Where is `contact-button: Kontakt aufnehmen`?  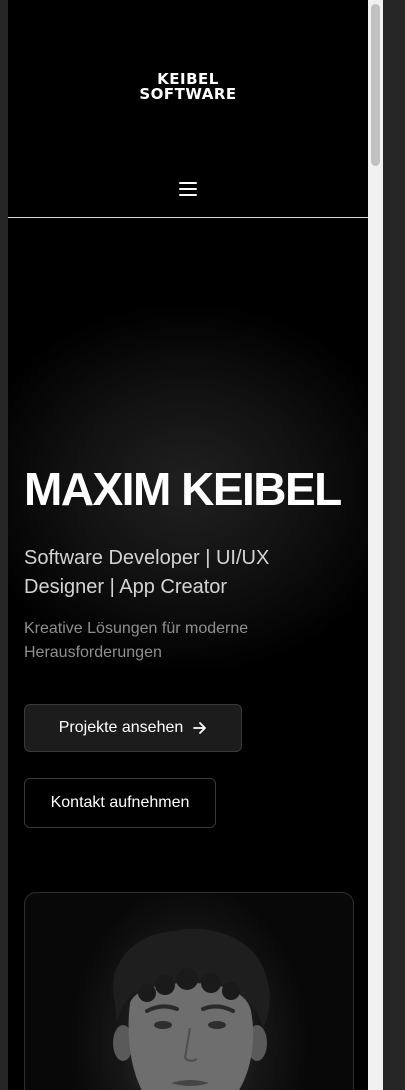
contact-button: Kontakt aufnehmen is located at coordinates (120, 803).